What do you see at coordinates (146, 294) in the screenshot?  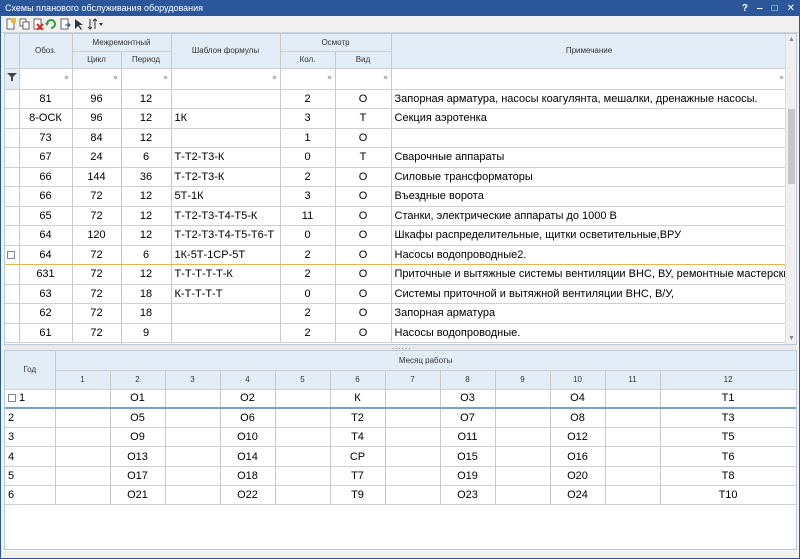 I see `cell-period: 18` at bounding box center [146, 294].